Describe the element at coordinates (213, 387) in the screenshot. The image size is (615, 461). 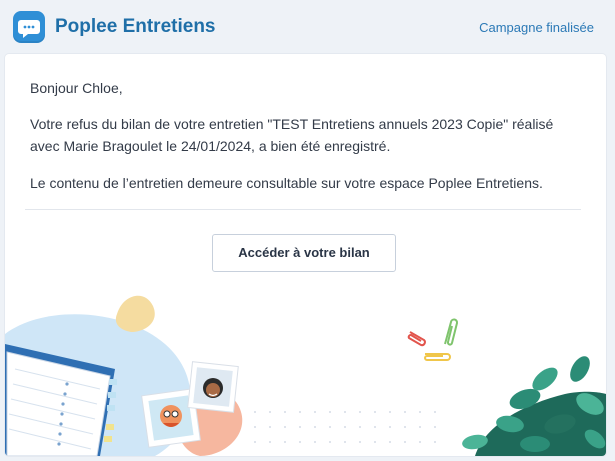
I see `avatar-photo-woman` at that location.